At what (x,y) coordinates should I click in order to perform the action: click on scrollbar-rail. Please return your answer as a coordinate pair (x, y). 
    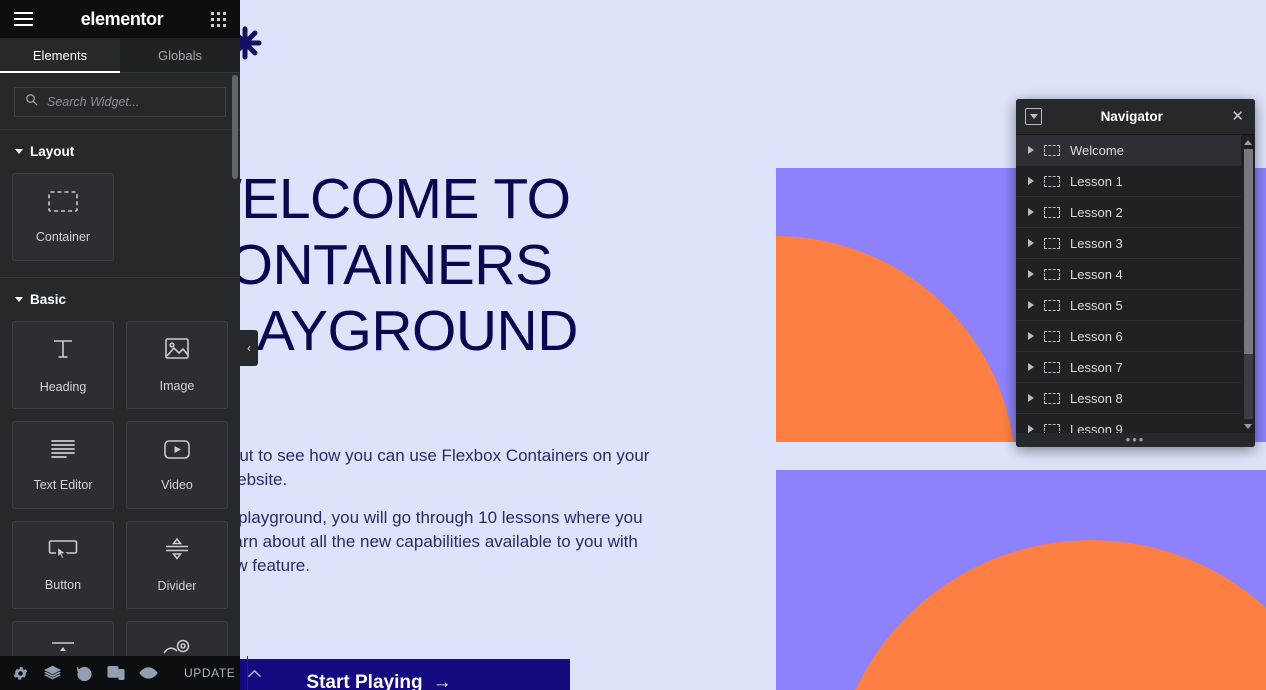
    Looking at the image, I should click on (1248, 284).